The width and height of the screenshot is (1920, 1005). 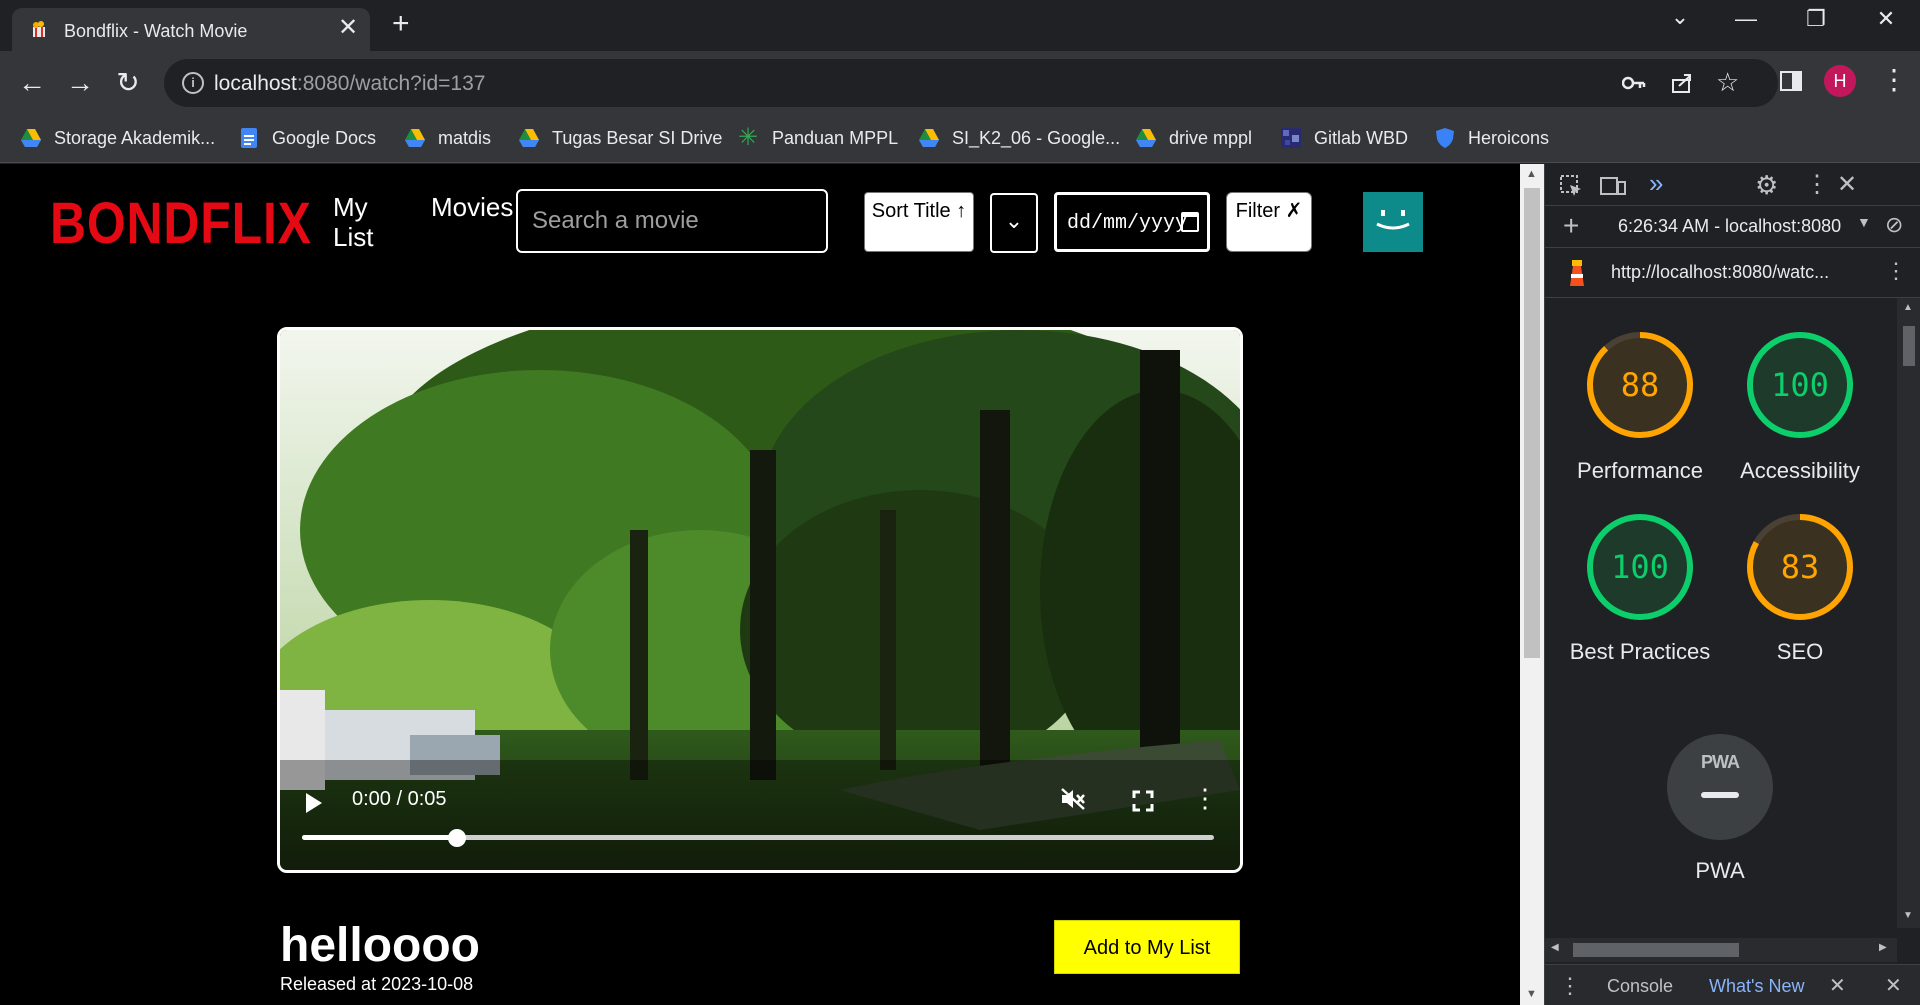 I want to click on close-drawer-icon: ✕, so click(x=1893, y=985).